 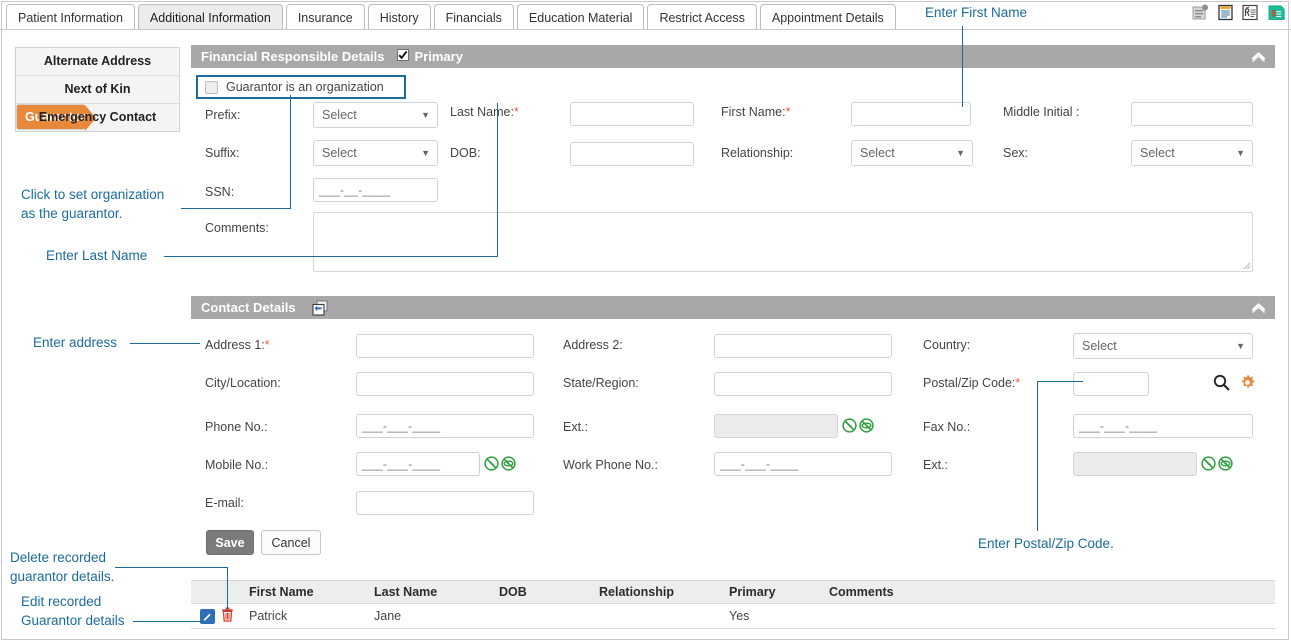 What do you see at coordinates (783, 242) in the screenshot?
I see `comments-textarea` at bounding box center [783, 242].